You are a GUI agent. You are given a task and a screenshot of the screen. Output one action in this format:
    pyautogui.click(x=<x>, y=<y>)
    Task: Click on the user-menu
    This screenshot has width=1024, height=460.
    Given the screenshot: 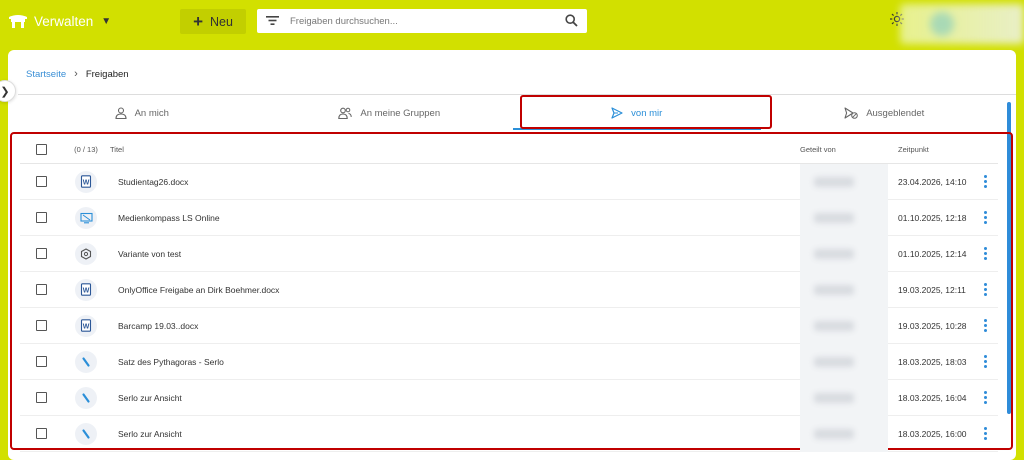 What is the action you would take?
    pyautogui.click(x=962, y=24)
    